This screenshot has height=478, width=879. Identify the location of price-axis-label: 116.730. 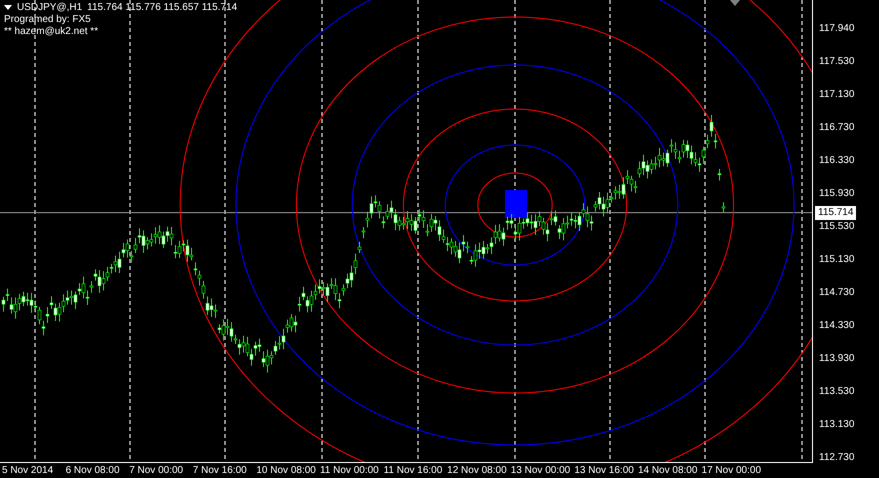
(836, 128).